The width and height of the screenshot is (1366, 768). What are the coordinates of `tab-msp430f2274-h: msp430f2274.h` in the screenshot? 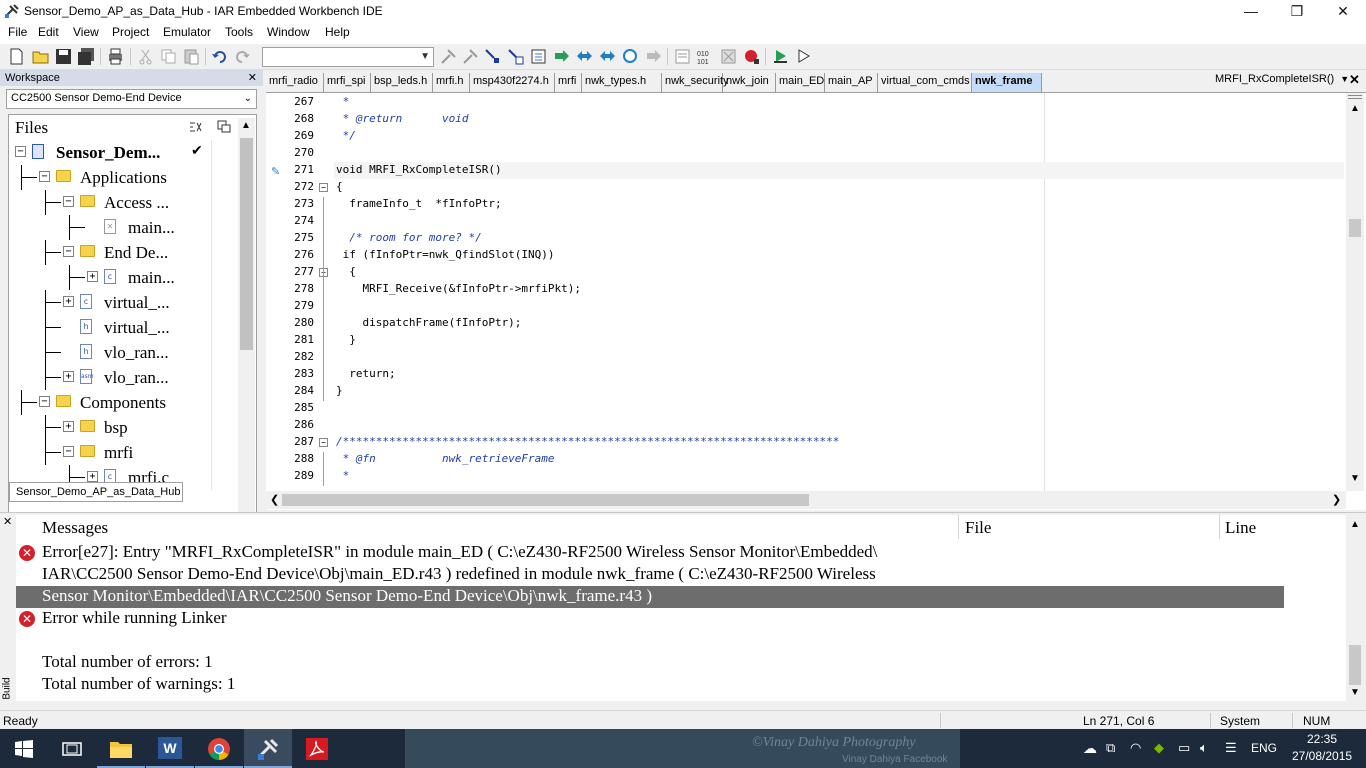 It's located at (512, 82).